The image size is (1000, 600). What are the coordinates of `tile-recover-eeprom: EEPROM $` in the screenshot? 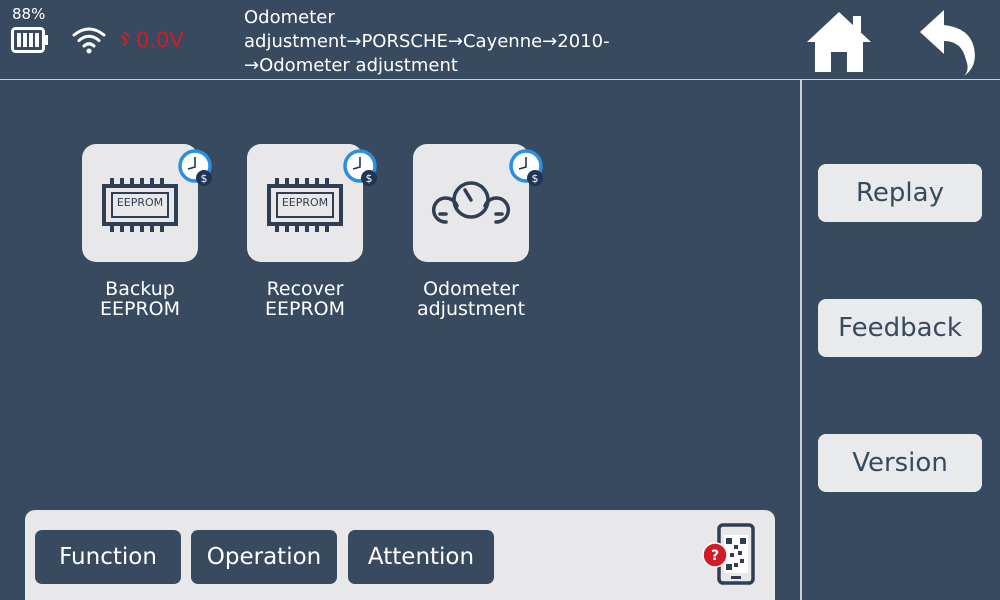 It's located at (312, 203).